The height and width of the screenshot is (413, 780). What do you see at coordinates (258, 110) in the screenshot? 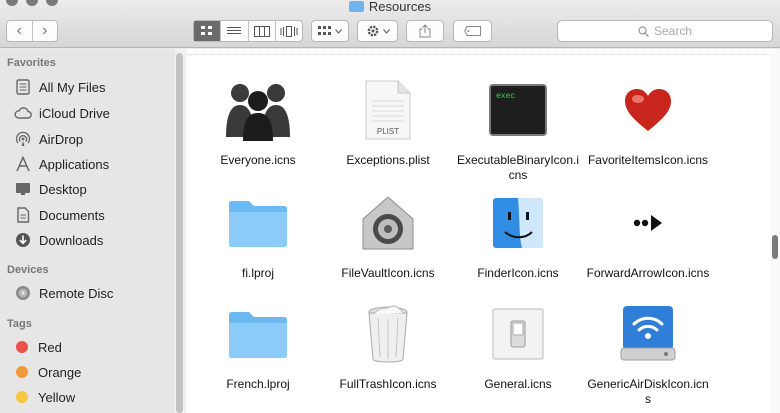
I see `everyone-icon` at bounding box center [258, 110].